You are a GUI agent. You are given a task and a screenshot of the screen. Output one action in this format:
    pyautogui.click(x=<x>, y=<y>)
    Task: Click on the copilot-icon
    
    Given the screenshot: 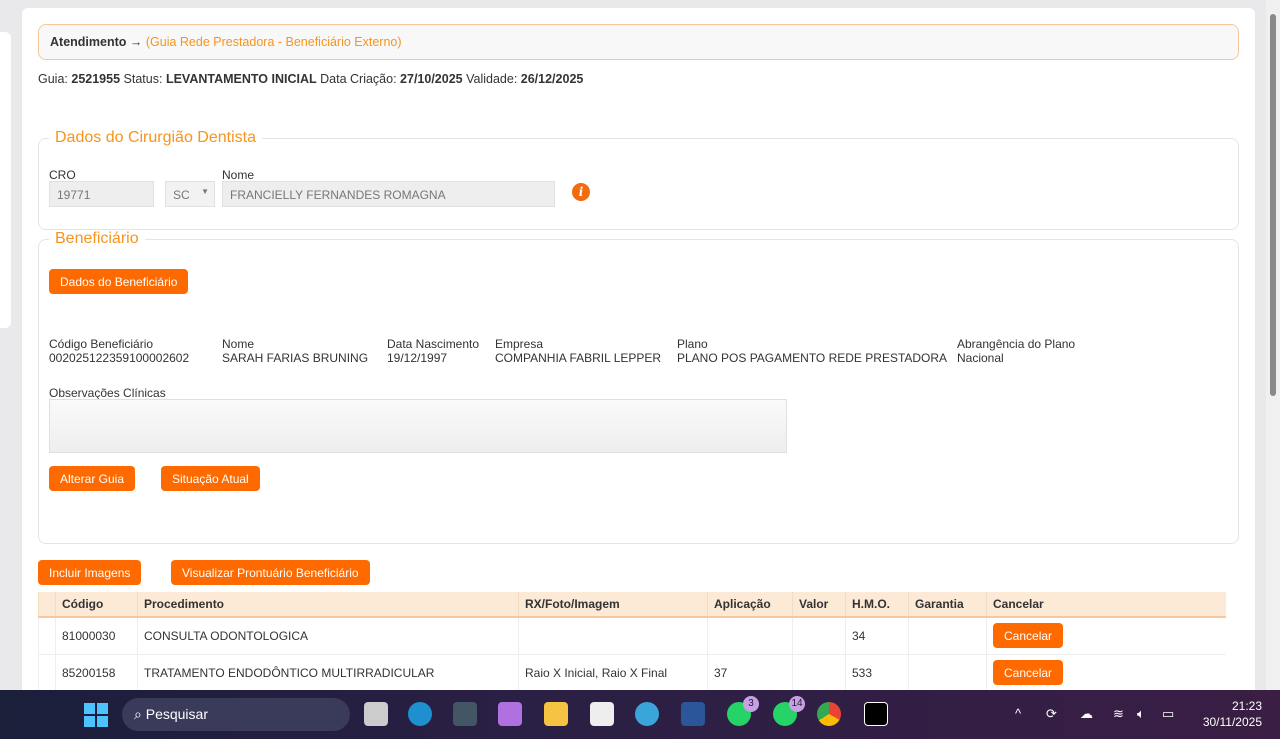 What is the action you would take?
    pyautogui.click(x=510, y=714)
    